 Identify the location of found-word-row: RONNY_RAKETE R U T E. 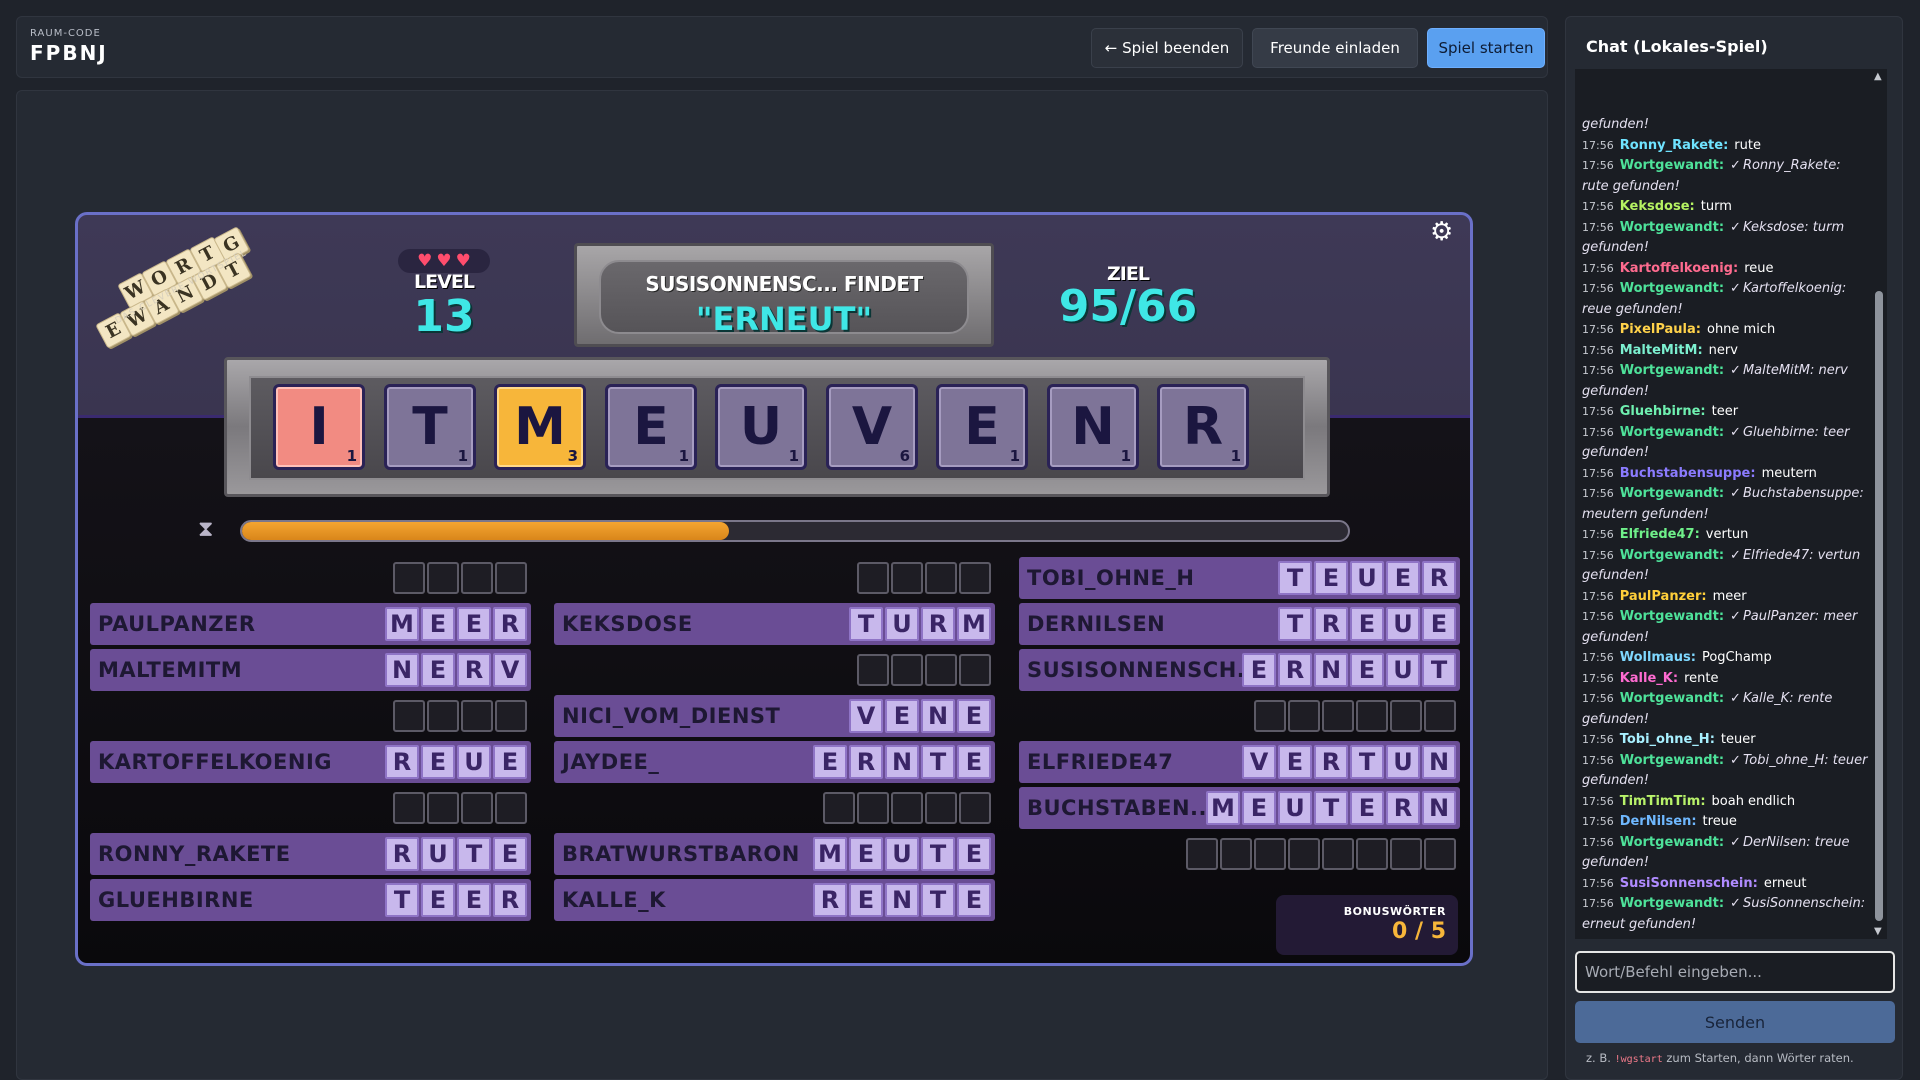
(310, 854).